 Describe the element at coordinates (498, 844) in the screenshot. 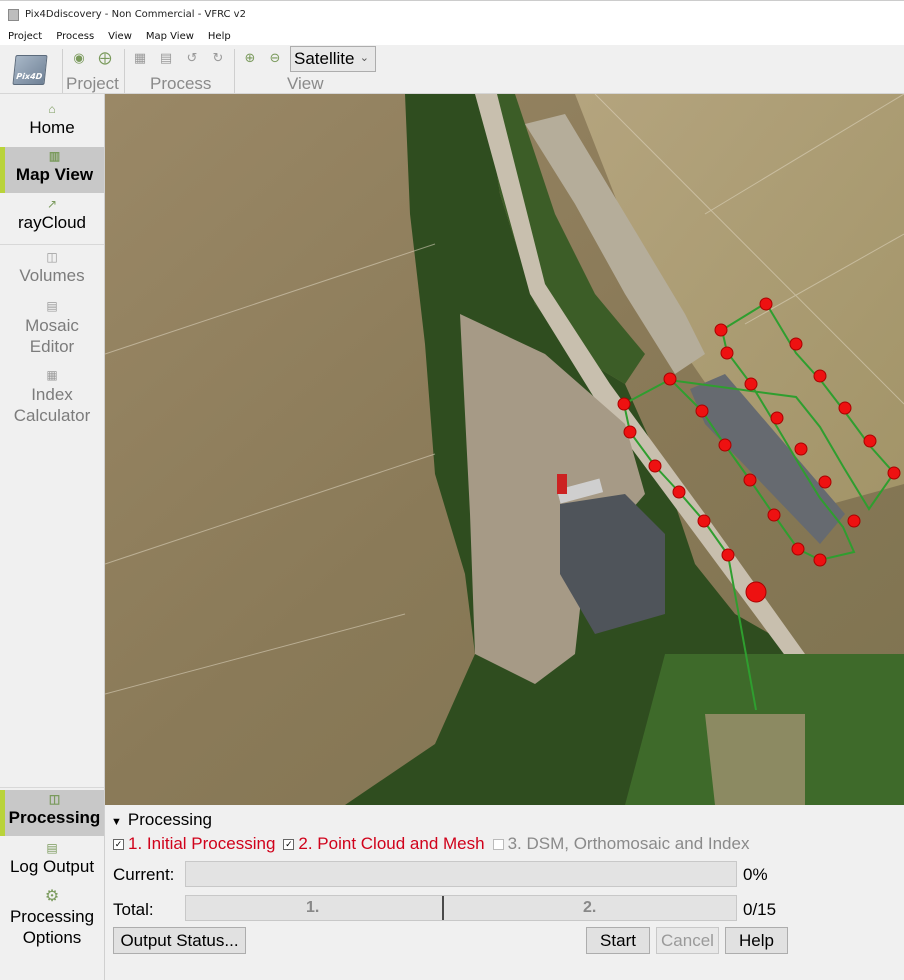

I see `checkbox-icon` at that location.